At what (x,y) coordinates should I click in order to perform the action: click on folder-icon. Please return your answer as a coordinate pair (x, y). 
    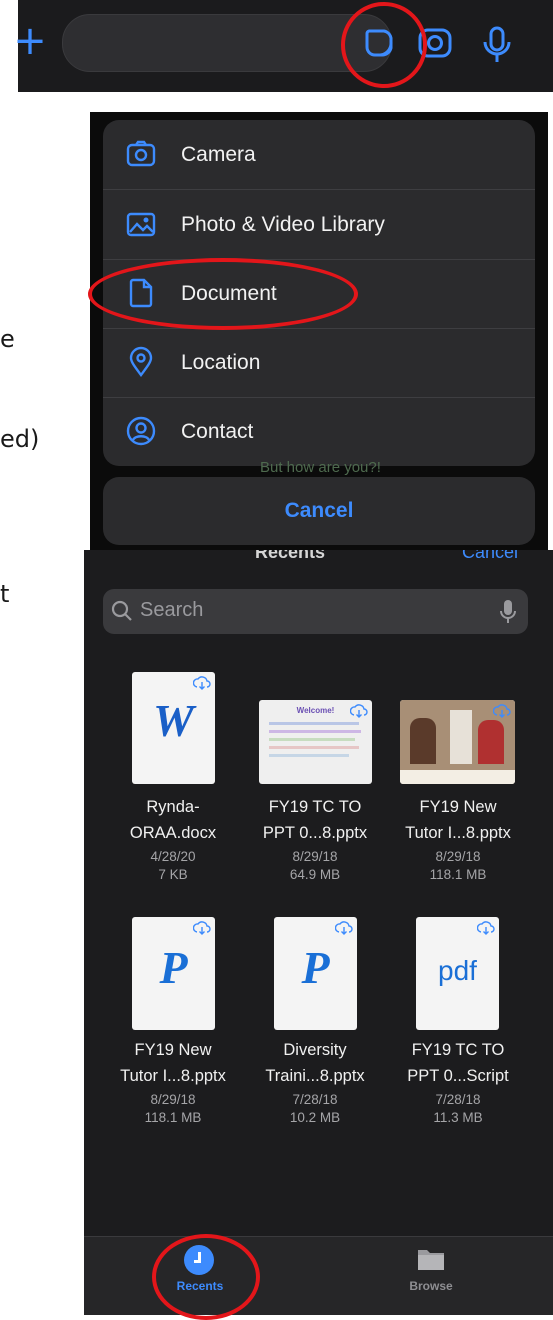
    Looking at the image, I should click on (431, 1259).